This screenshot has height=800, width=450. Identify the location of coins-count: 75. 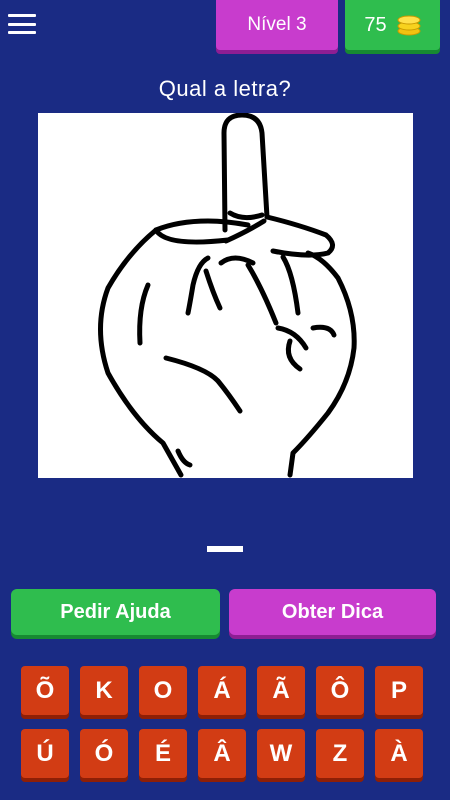
(375, 24).